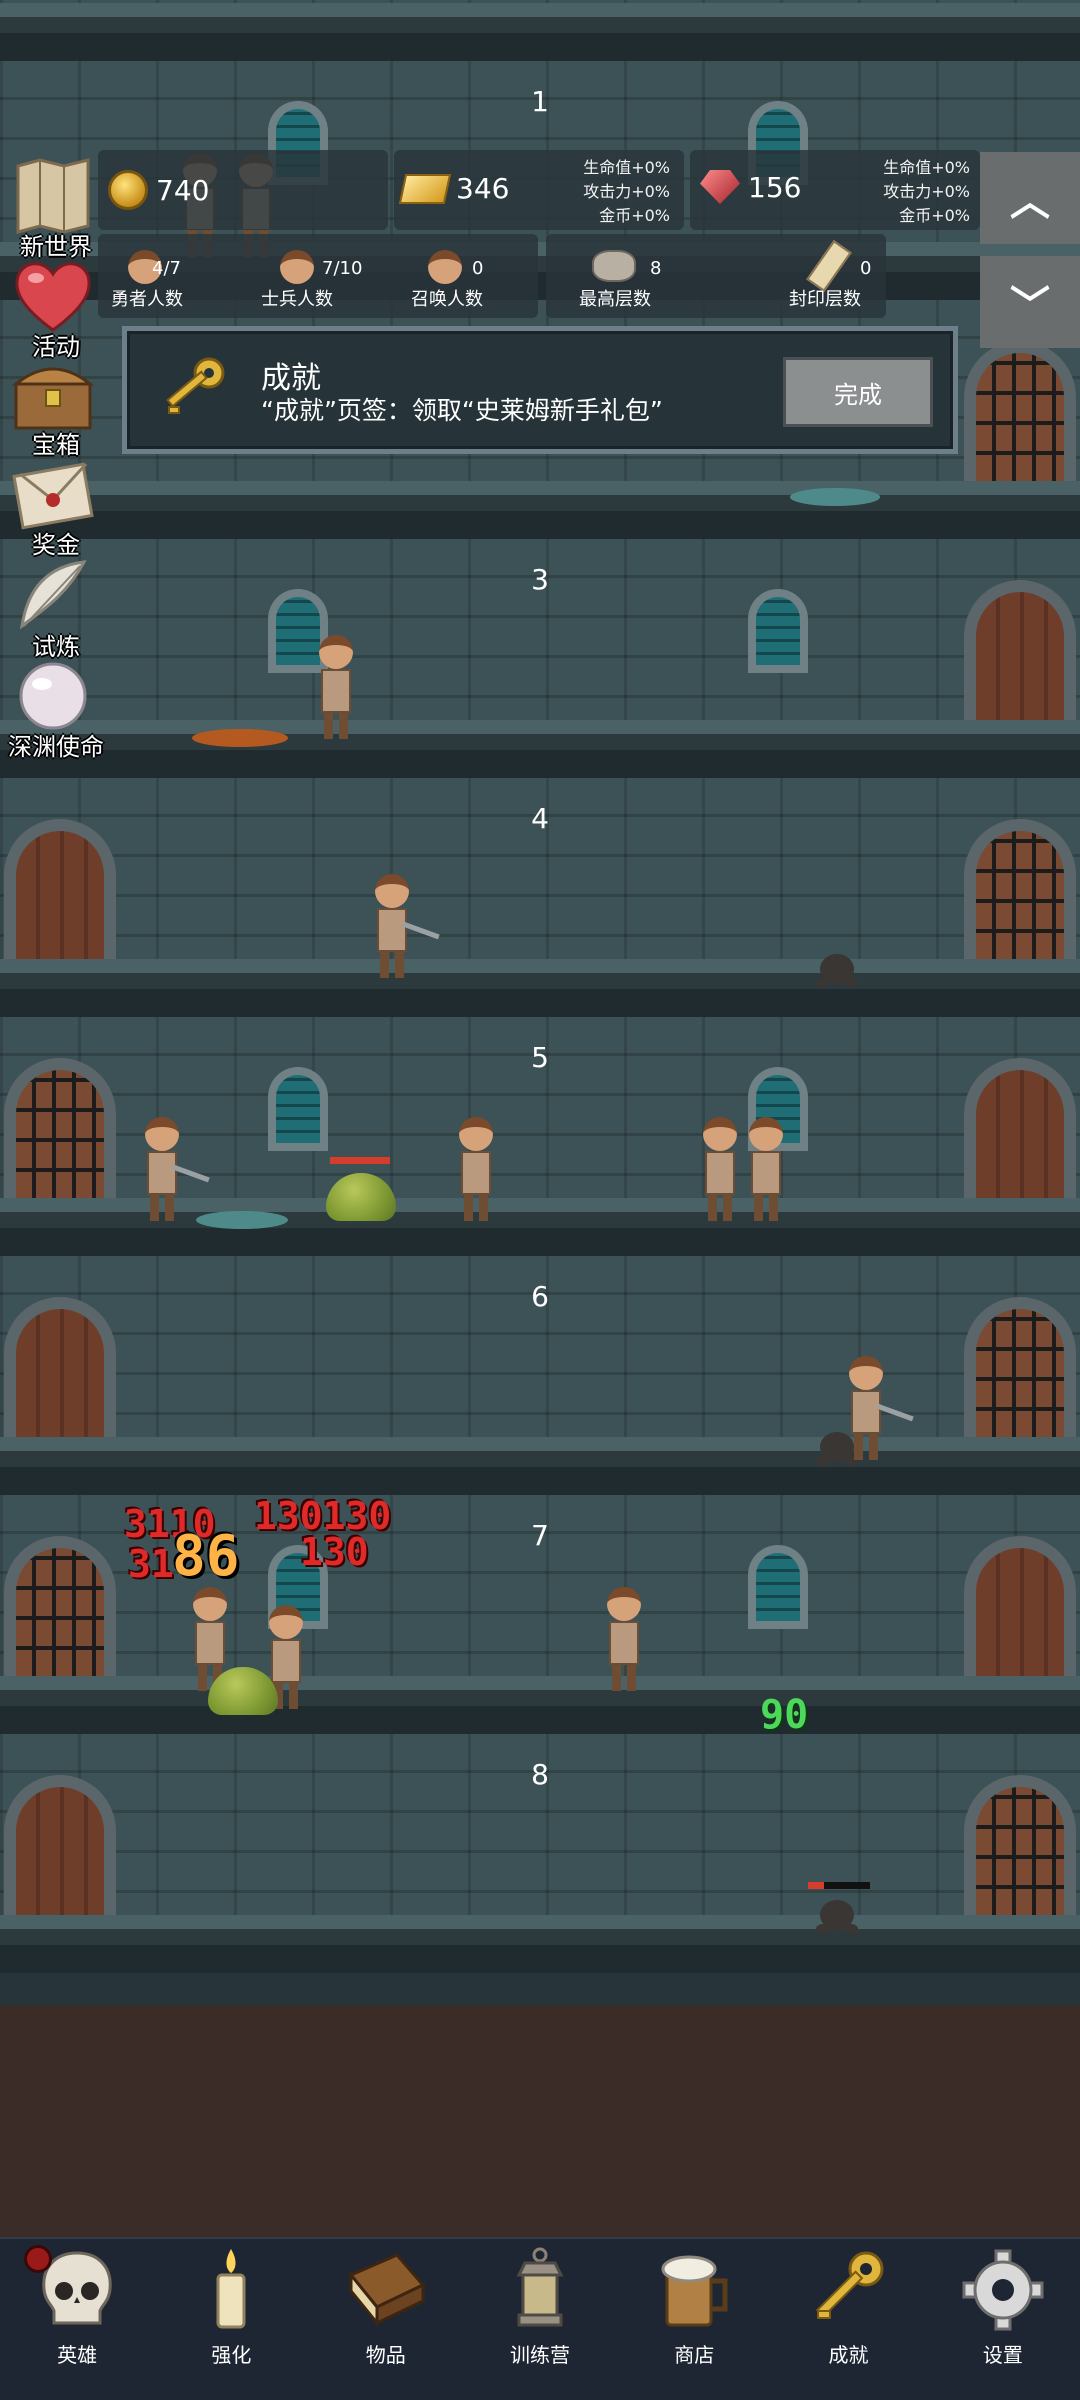  I want to click on sealed-floor: 0 封印层数, so click(825, 284).